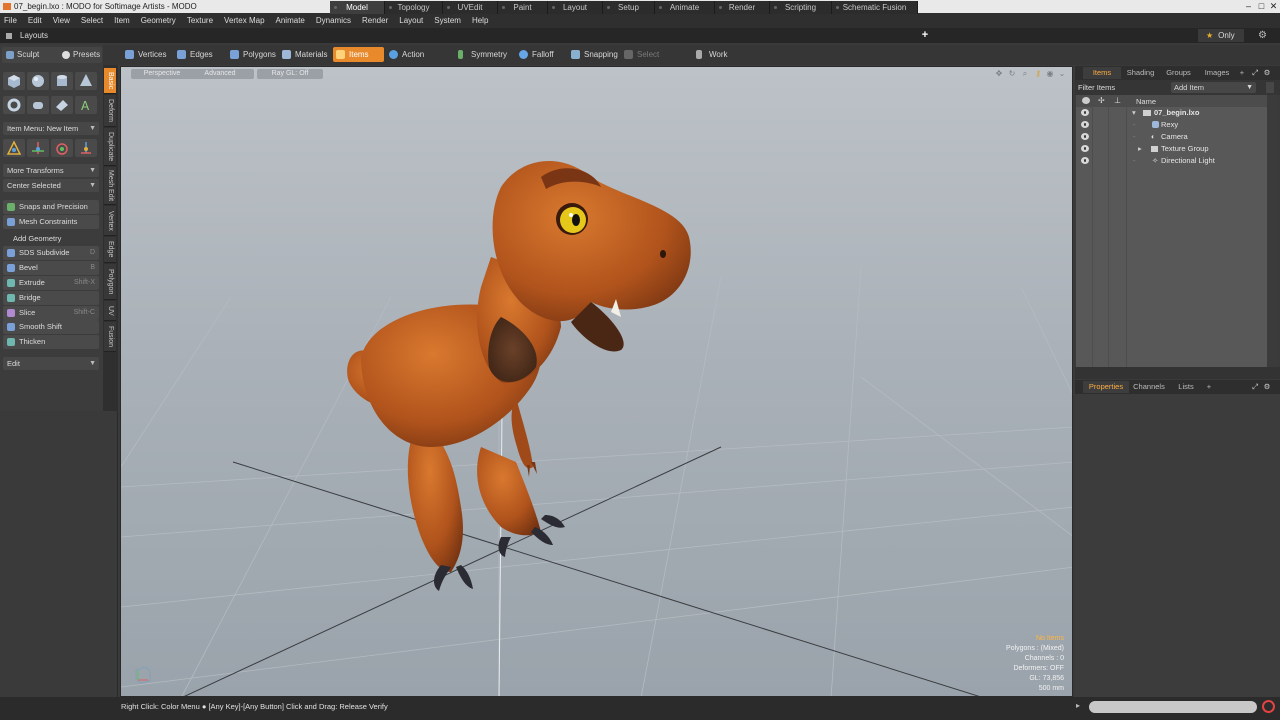 The image size is (1280, 720). I want to click on add-tab-button: +, so click(1242, 73).